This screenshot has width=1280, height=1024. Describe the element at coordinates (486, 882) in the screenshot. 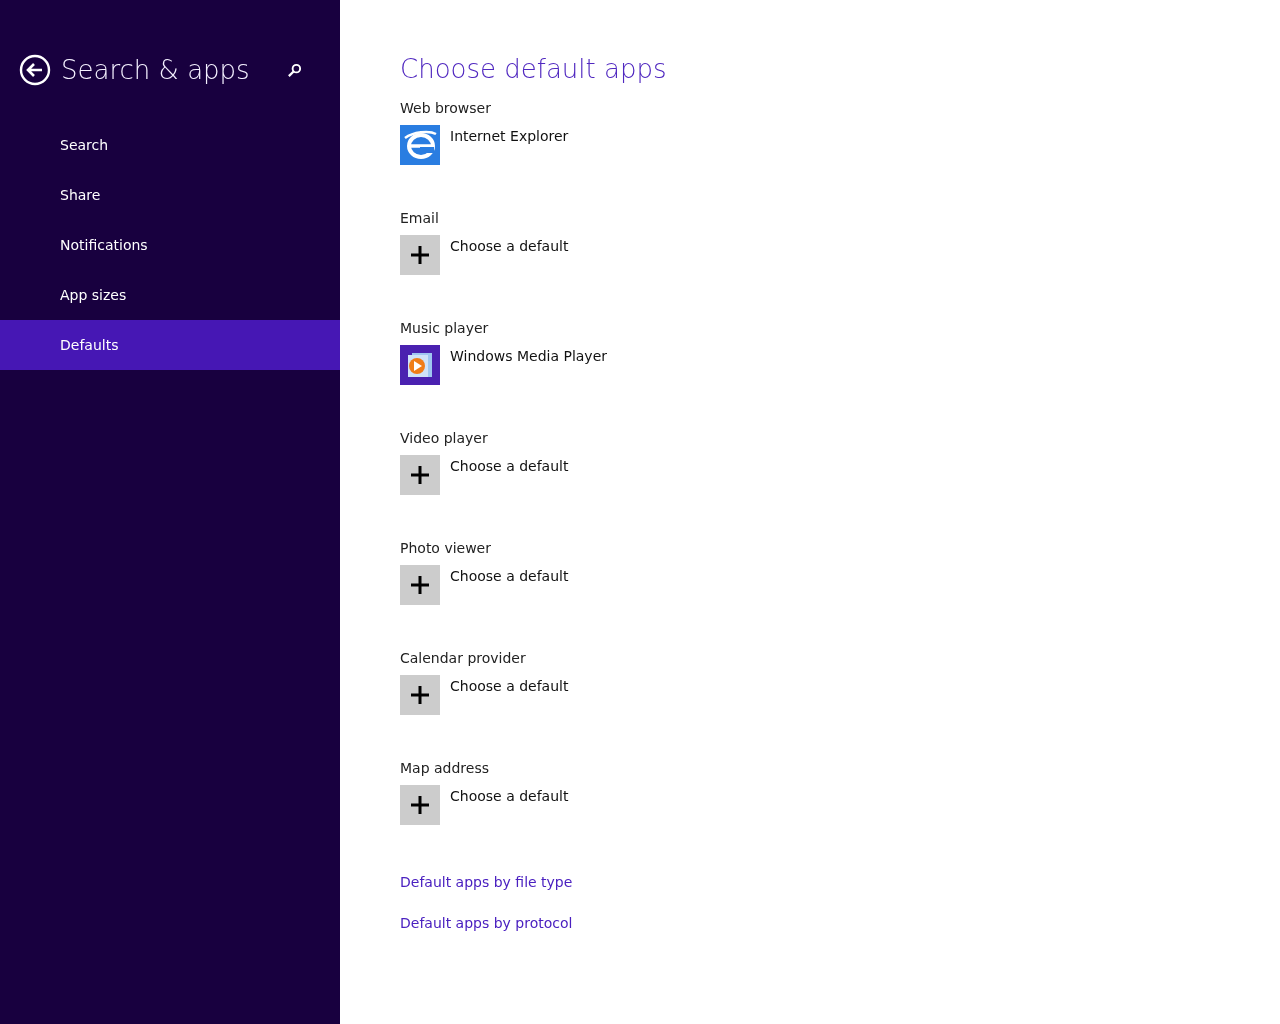

I see `link: Default apps by file type` at that location.